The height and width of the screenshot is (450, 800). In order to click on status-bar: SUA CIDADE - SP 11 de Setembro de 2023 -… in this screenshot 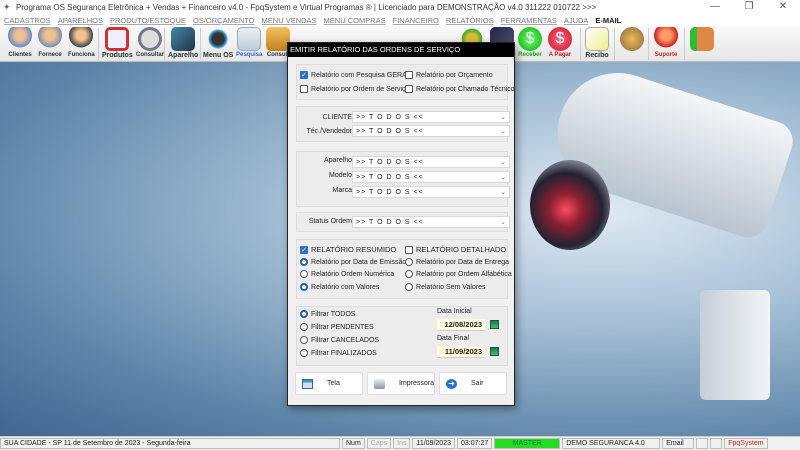, I will do `click(400, 443)`.